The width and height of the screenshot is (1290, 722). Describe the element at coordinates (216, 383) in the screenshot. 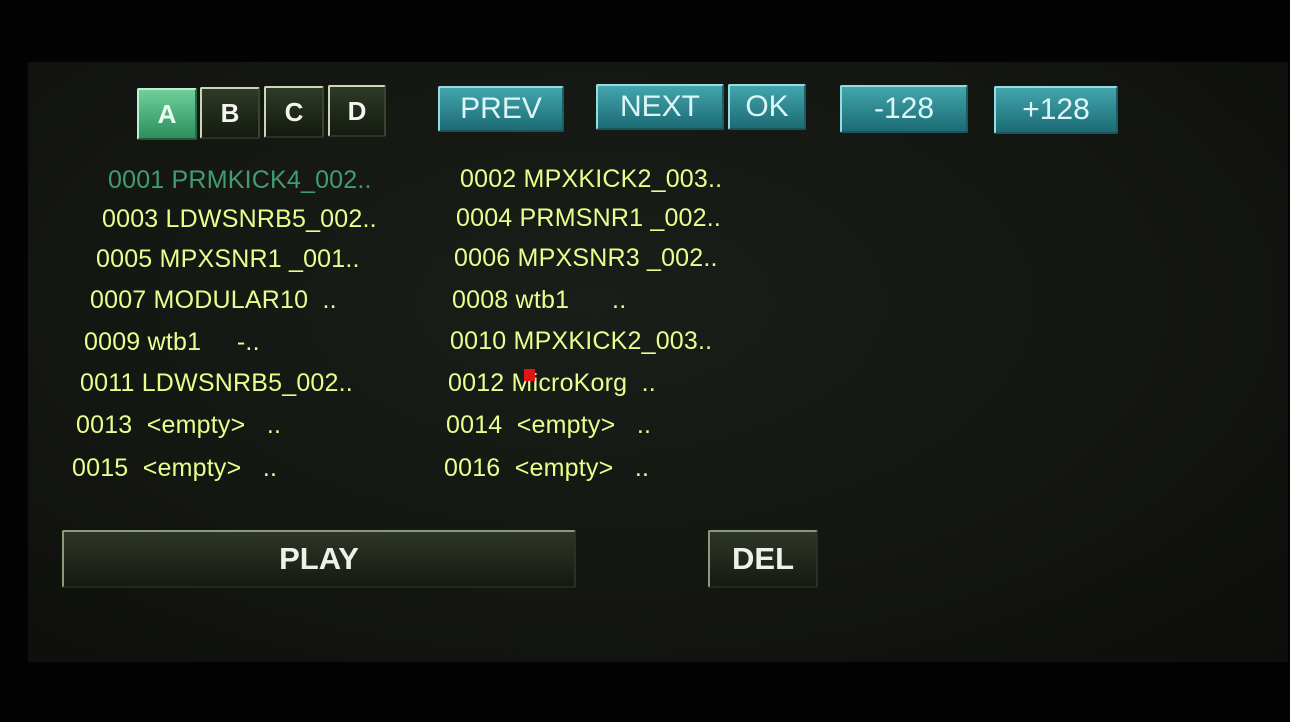

I see `slot-0011: 0011 LDWSNRB5_002..` at that location.